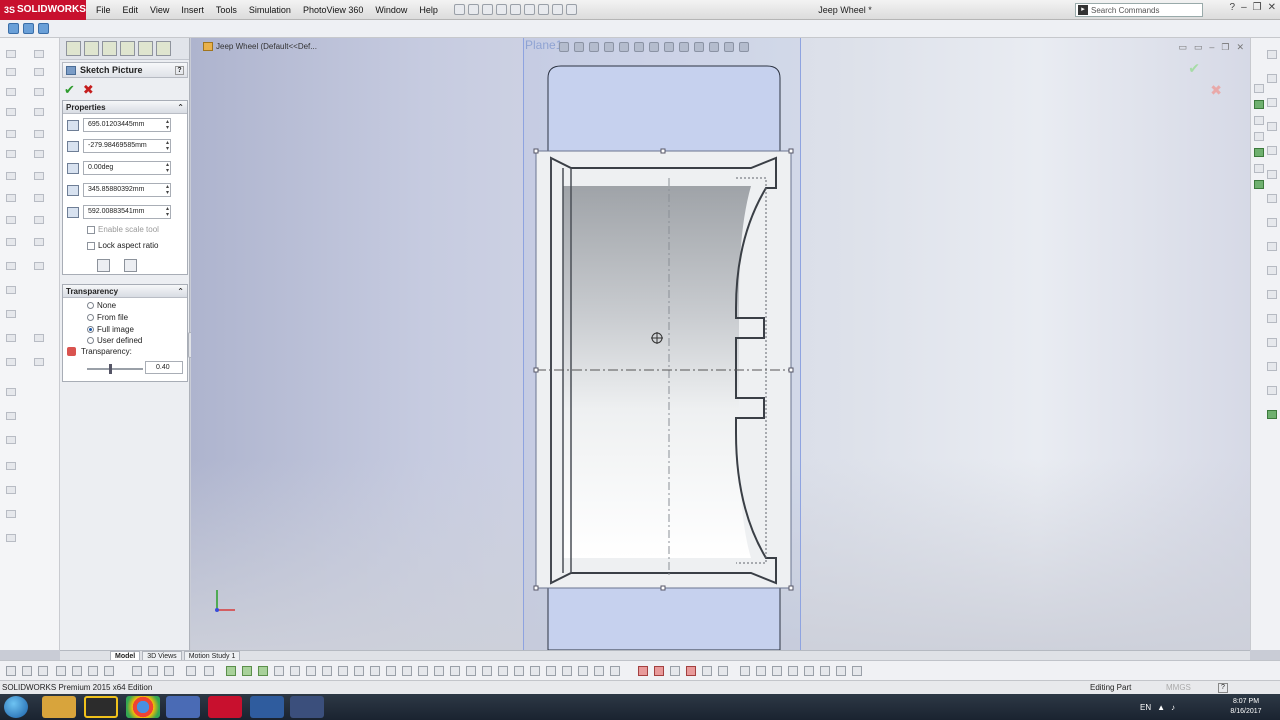  I want to click on origin-x-field: 695.01203445mm ▴ ▾, so click(127, 125).